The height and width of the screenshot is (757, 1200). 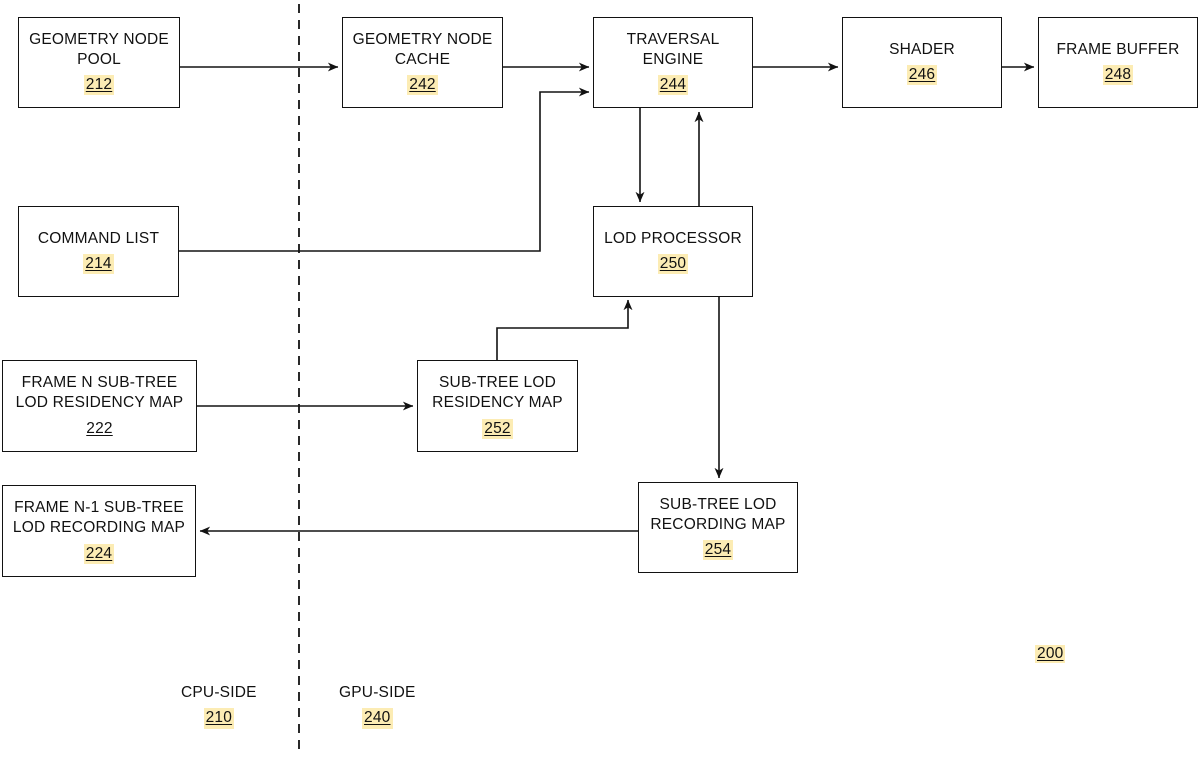 I want to click on reference-numeral: 250, so click(x=673, y=264).